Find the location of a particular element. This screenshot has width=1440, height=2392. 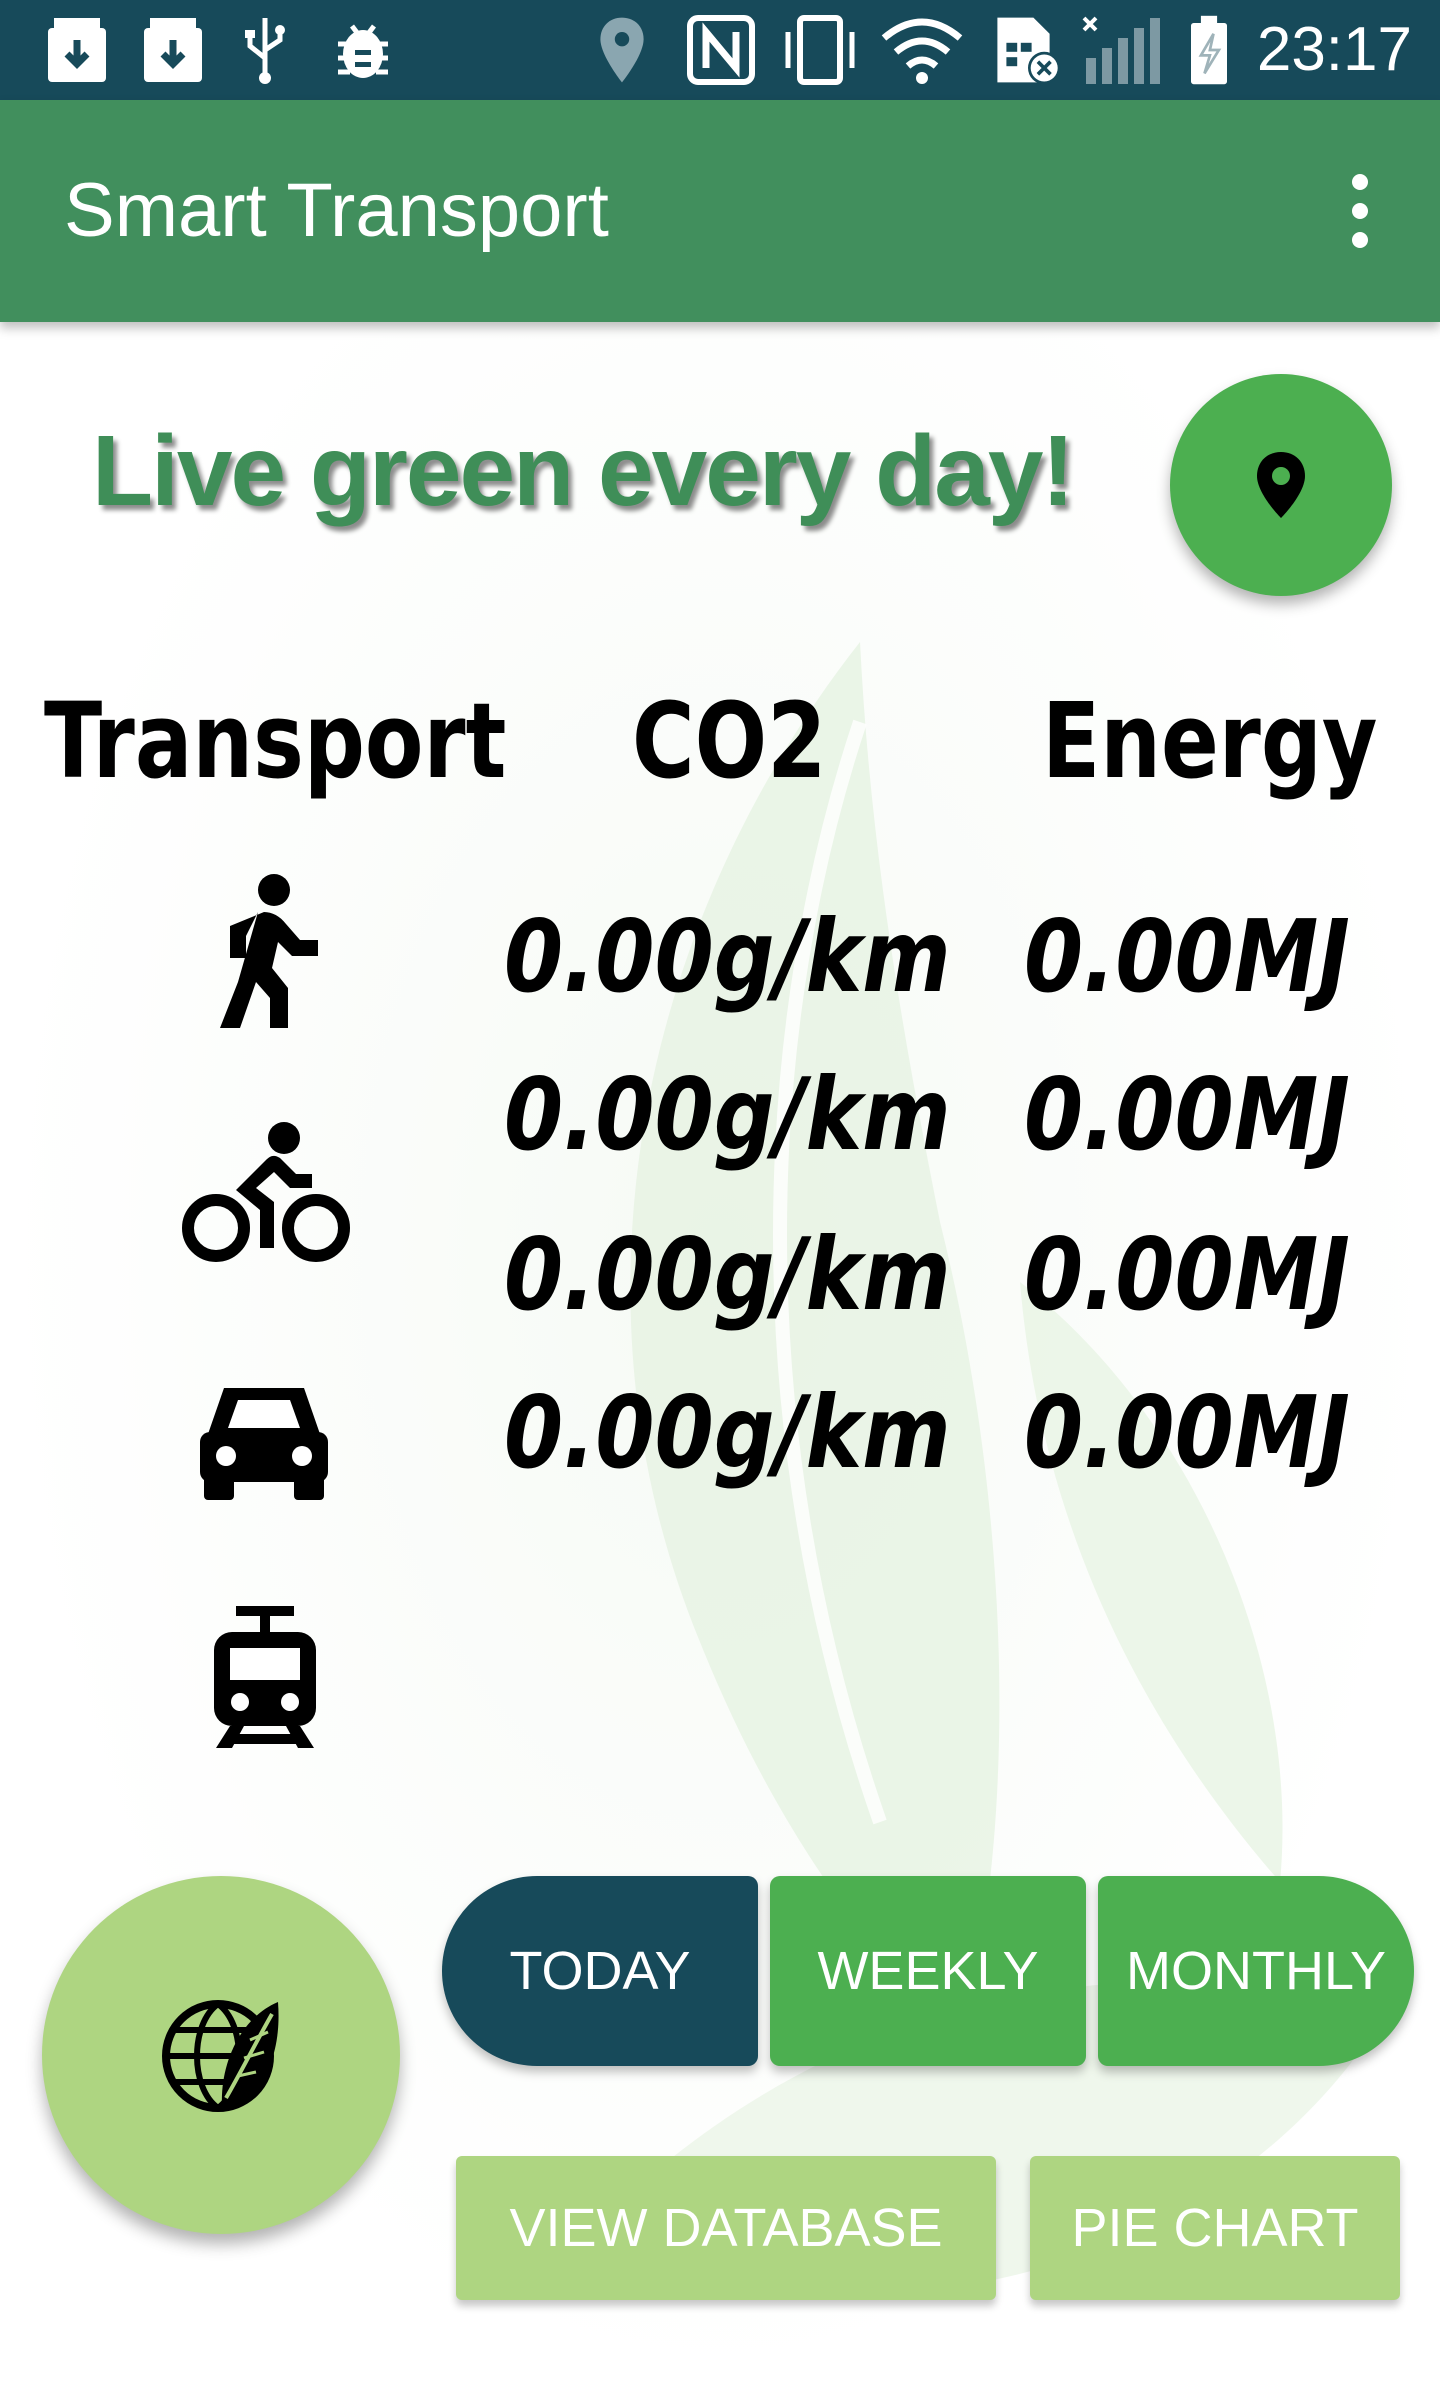

place-icon is located at coordinates (1281, 485).